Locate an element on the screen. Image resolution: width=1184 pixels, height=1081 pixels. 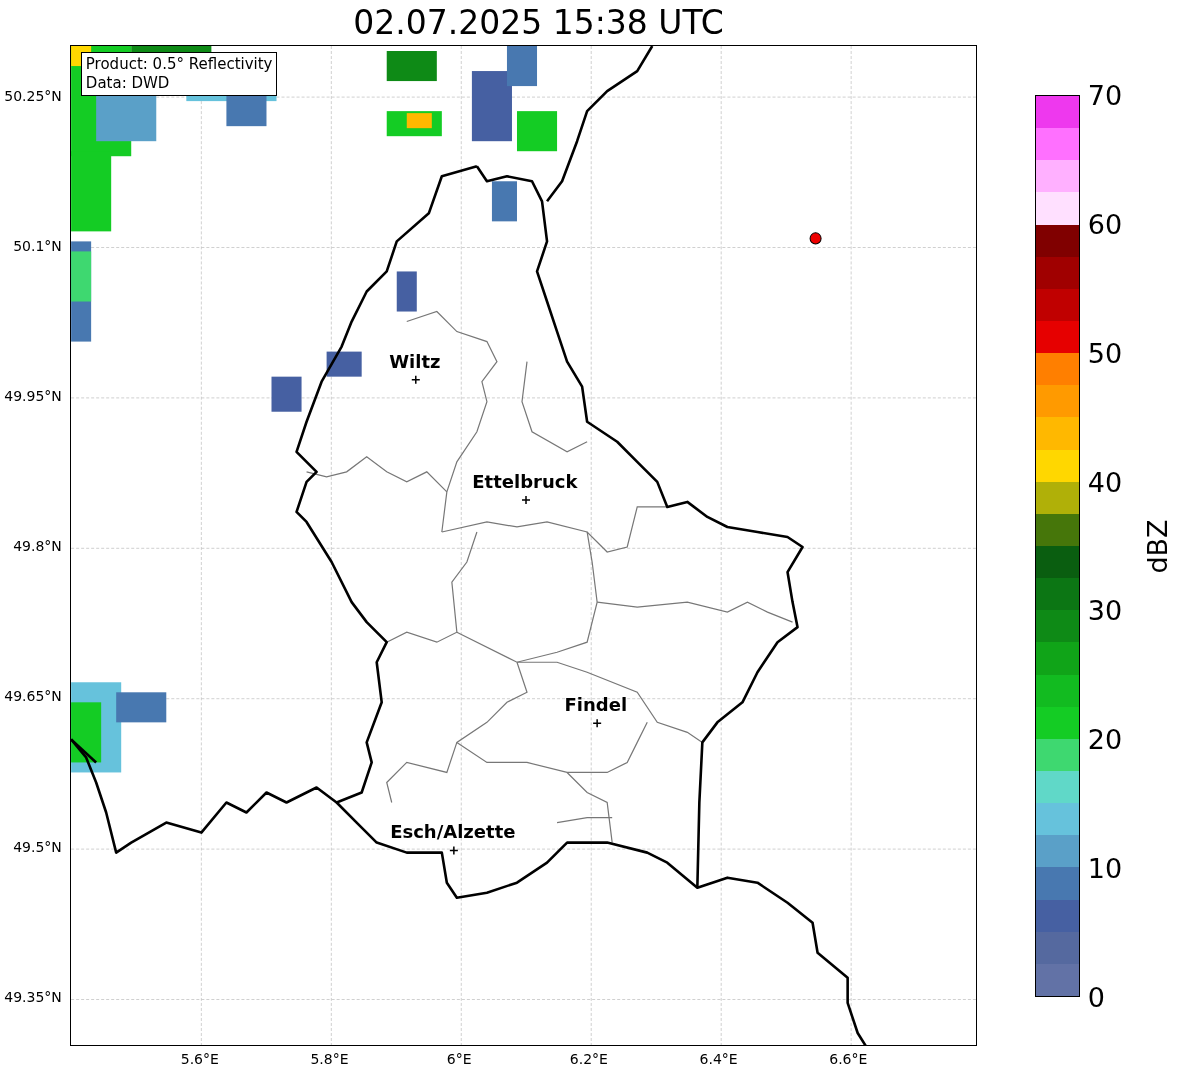
city-label: Findel is located at coordinates (596, 705).